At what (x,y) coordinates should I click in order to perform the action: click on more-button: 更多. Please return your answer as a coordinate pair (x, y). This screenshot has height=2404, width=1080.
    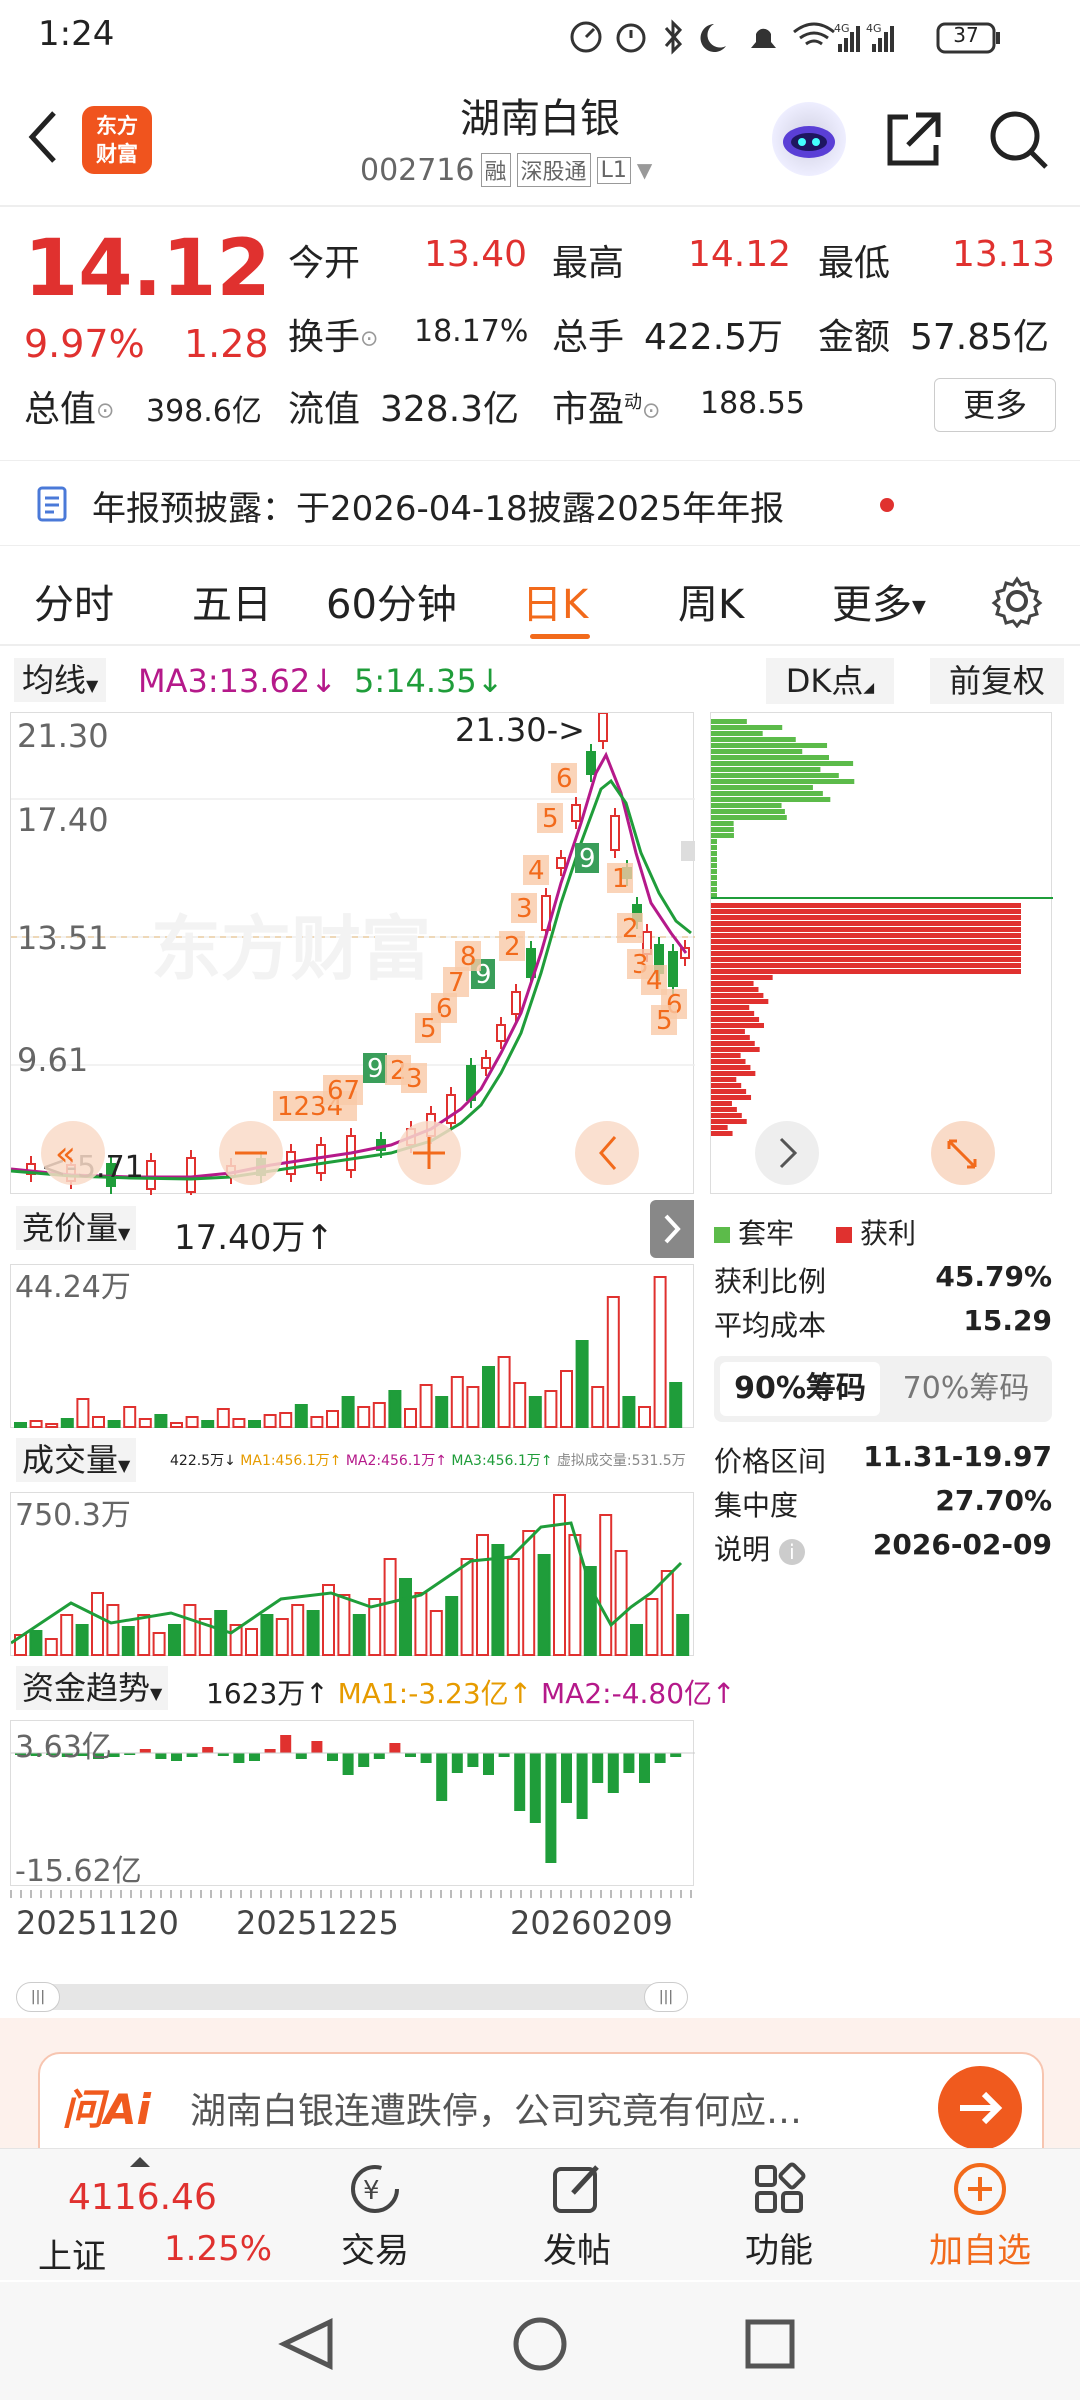
    Looking at the image, I should click on (995, 405).